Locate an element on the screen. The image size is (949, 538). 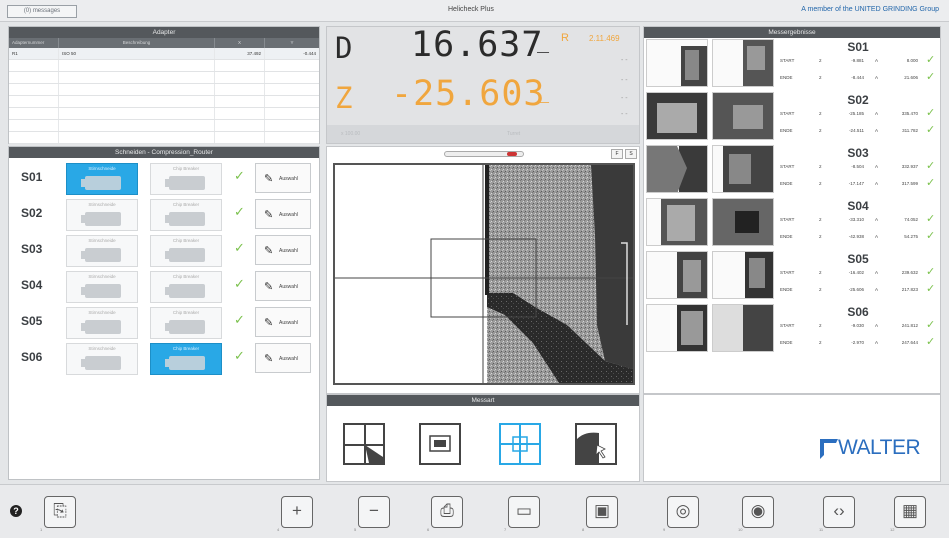
xml-button: ‹› 11 is located at coordinates (837, 514).